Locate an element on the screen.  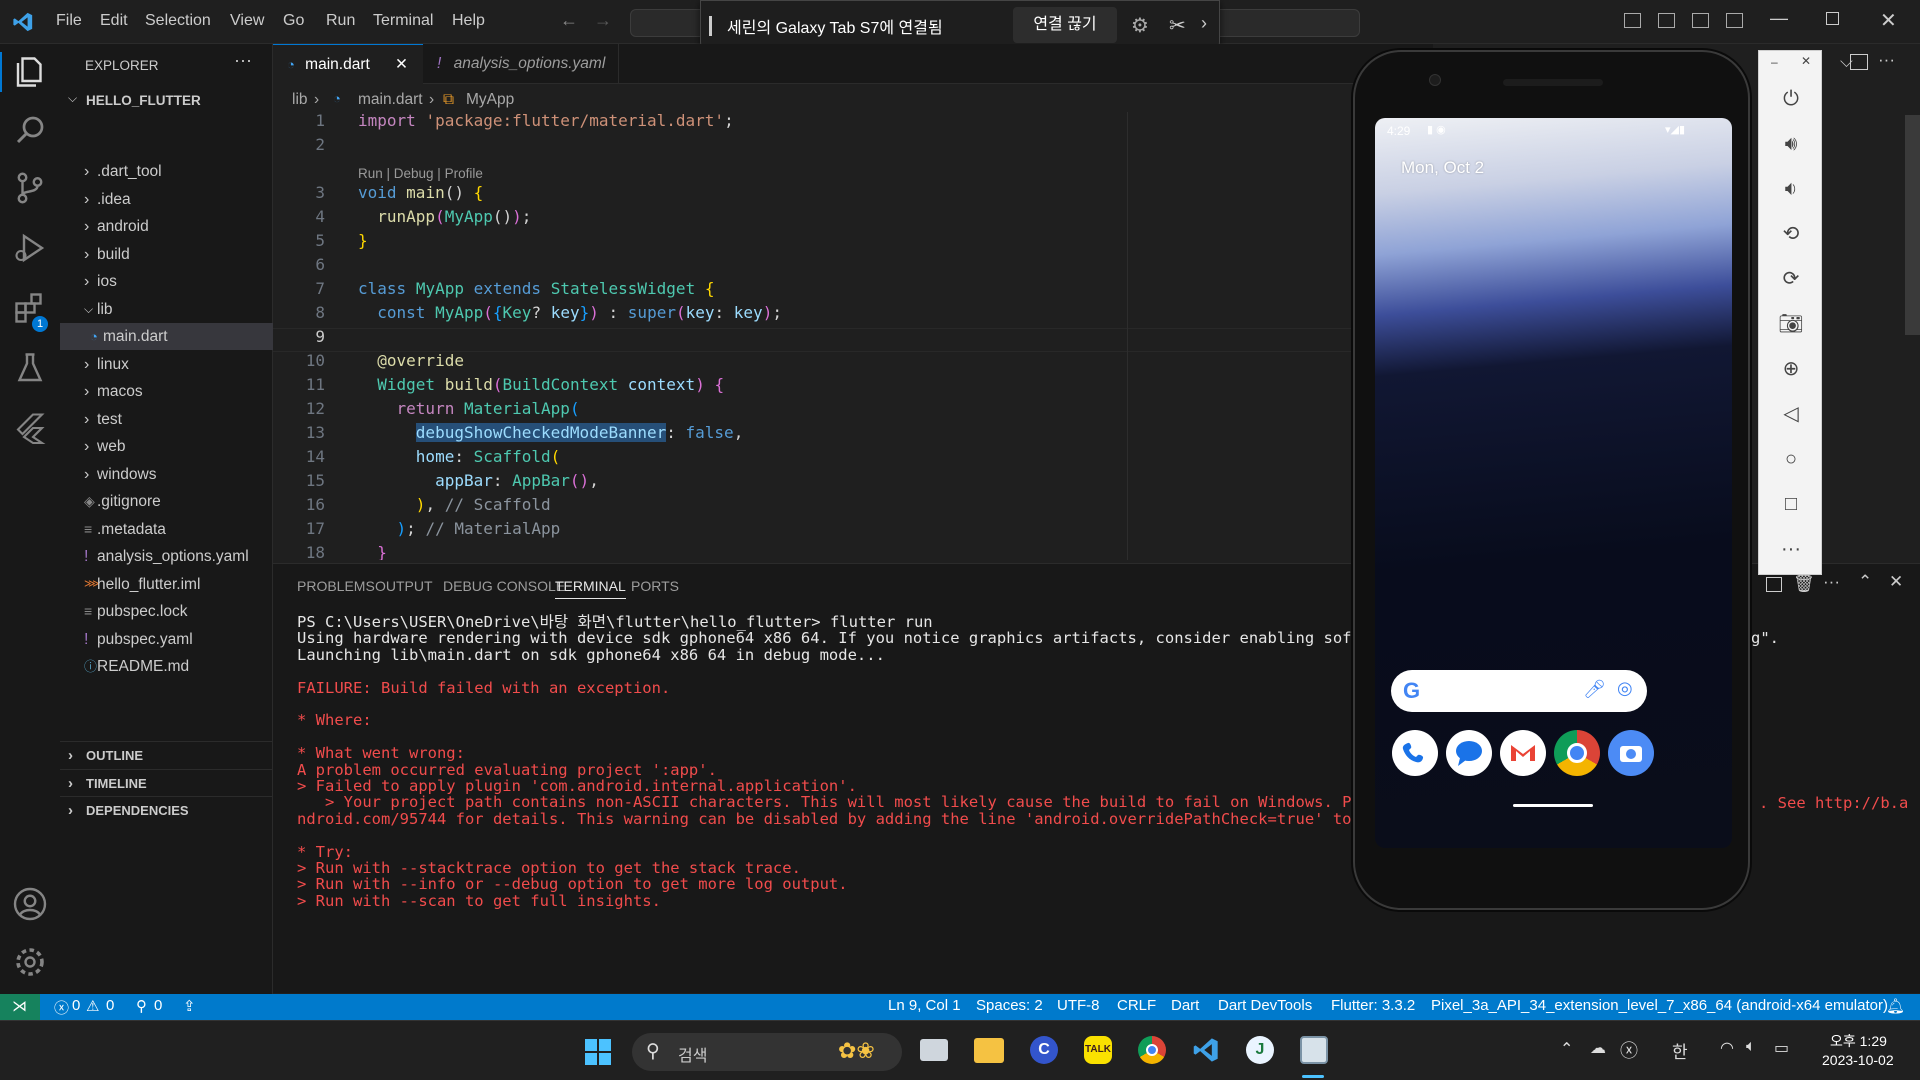
toggle-panel-icon is located at coordinates (1666, 20).